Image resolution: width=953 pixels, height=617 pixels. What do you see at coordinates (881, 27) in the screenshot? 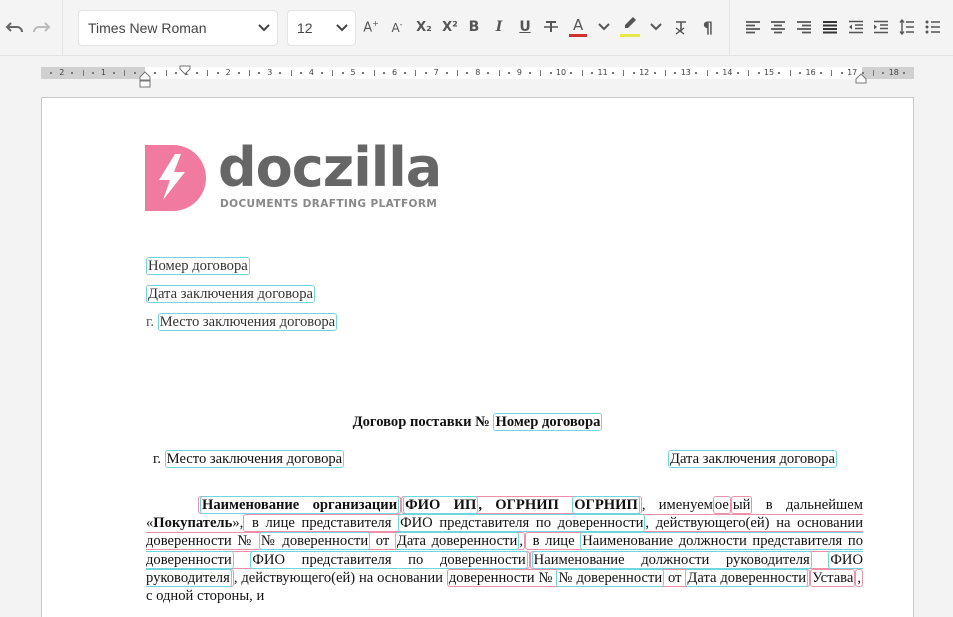
I see `indent-button` at bounding box center [881, 27].